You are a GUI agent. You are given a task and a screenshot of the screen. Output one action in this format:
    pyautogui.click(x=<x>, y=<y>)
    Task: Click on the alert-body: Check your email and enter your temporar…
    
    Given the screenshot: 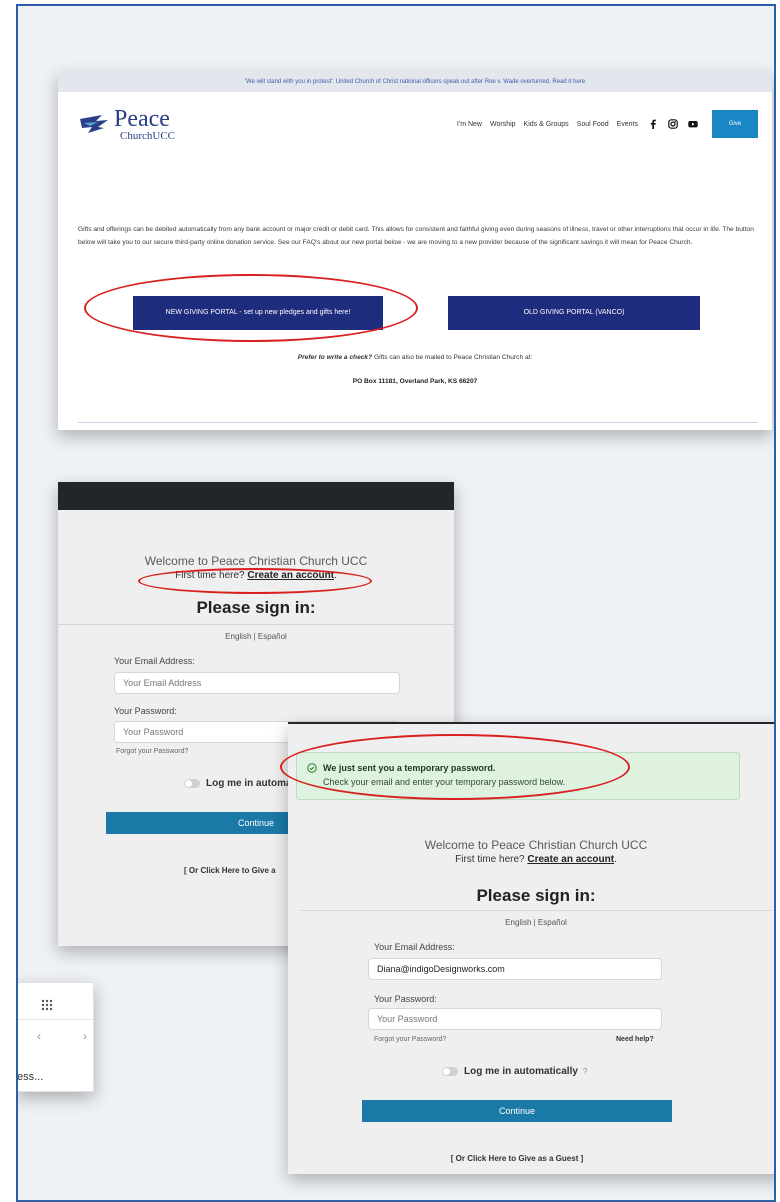 What is the action you would take?
    pyautogui.click(x=444, y=782)
    